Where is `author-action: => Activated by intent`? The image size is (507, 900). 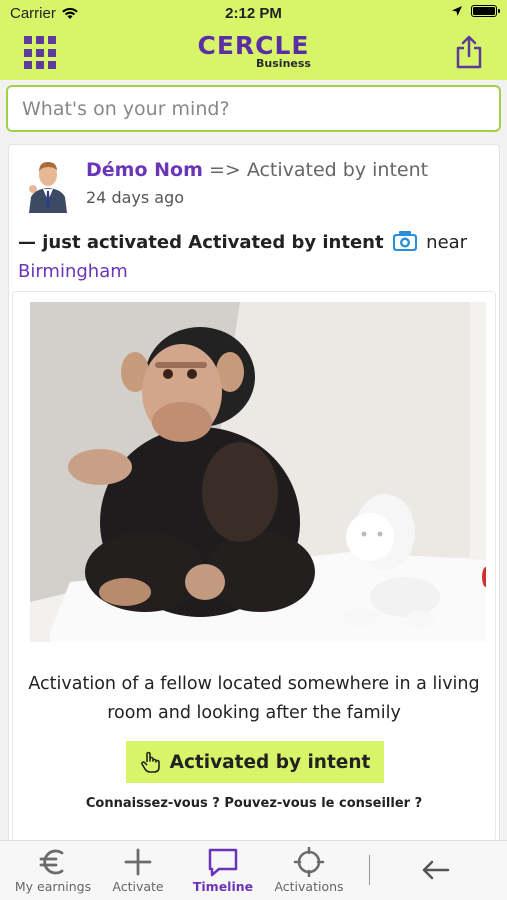 author-action: => Activated by intent is located at coordinates (318, 170).